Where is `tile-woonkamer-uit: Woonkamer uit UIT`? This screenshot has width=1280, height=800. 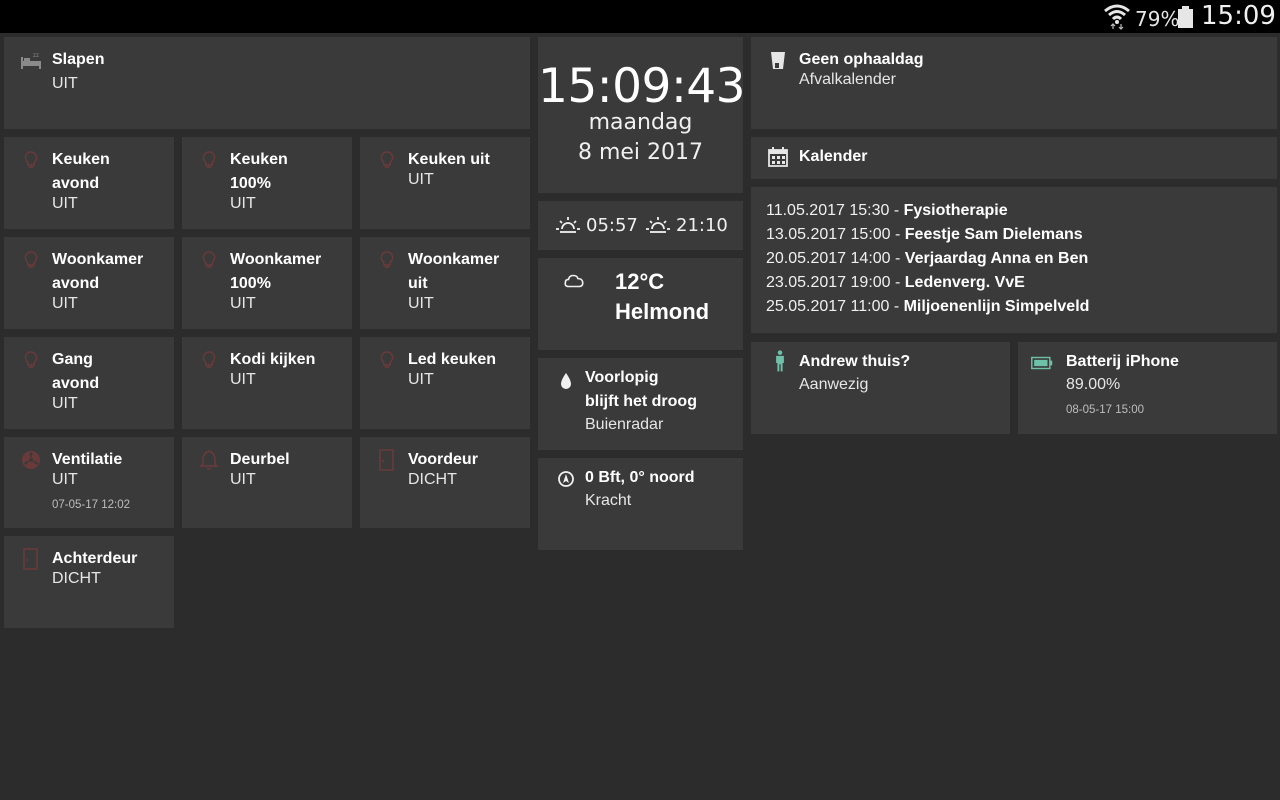 tile-woonkamer-uit: Woonkamer uit UIT is located at coordinates (445, 283).